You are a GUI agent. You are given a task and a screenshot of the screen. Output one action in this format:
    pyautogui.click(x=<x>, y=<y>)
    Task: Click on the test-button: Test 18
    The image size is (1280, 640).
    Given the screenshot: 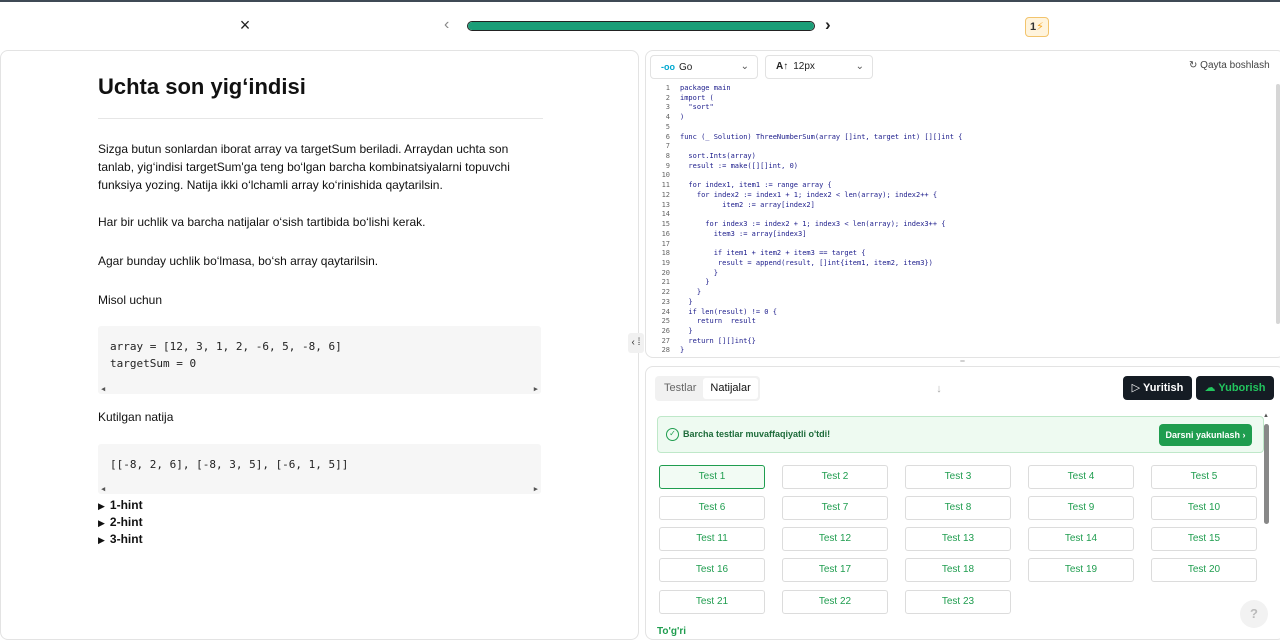 What is the action you would take?
    pyautogui.click(x=958, y=570)
    